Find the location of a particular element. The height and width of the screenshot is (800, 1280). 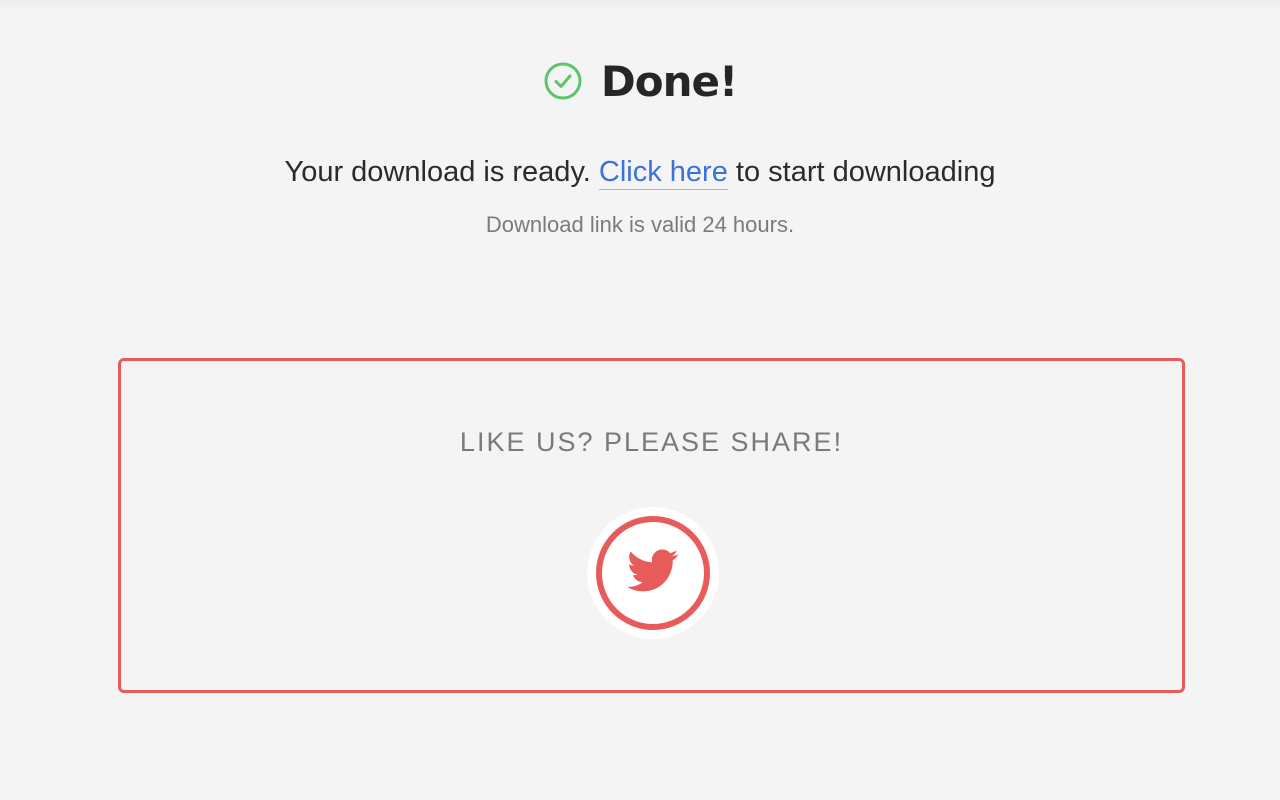

share-title: LIKE US? PLEASE SHARE! is located at coordinates (651, 442).